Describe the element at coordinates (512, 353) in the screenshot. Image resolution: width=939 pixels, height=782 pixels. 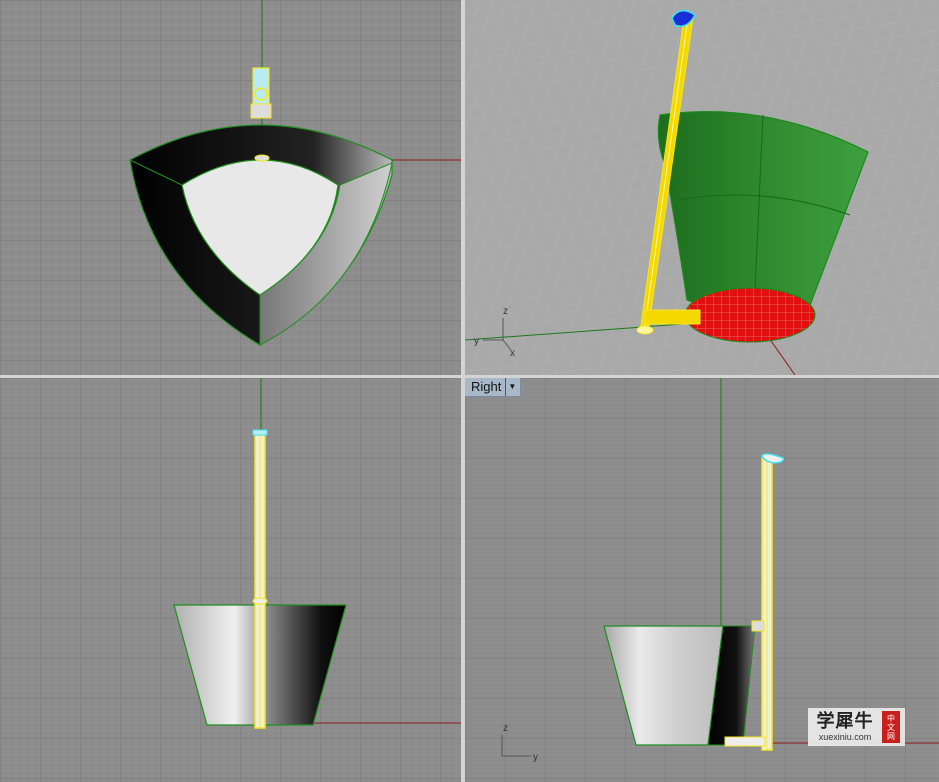
I see `axis-x-label: x` at that location.